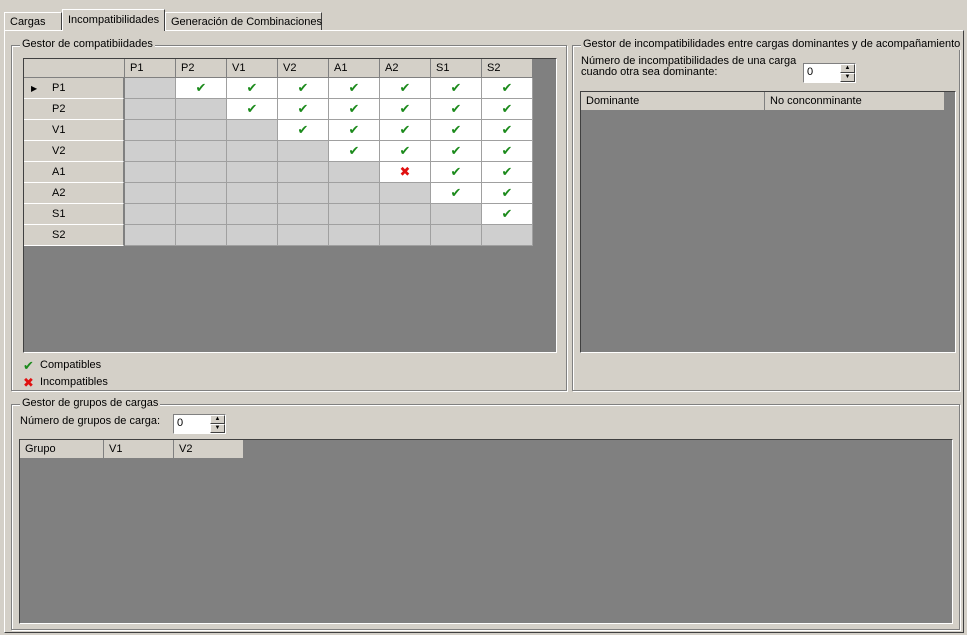 The height and width of the screenshot is (635, 967). What do you see at coordinates (829, 73) in the screenshot?
I see `incompat-count-stepper: 0 ▲ ▼` at bounding box center [829, 73].